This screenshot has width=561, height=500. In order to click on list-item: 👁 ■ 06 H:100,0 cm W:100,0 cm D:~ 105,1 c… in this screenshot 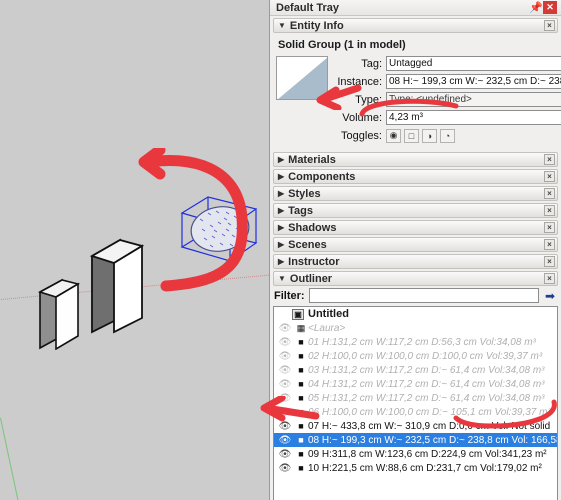, I will do `click(415, 412)`.